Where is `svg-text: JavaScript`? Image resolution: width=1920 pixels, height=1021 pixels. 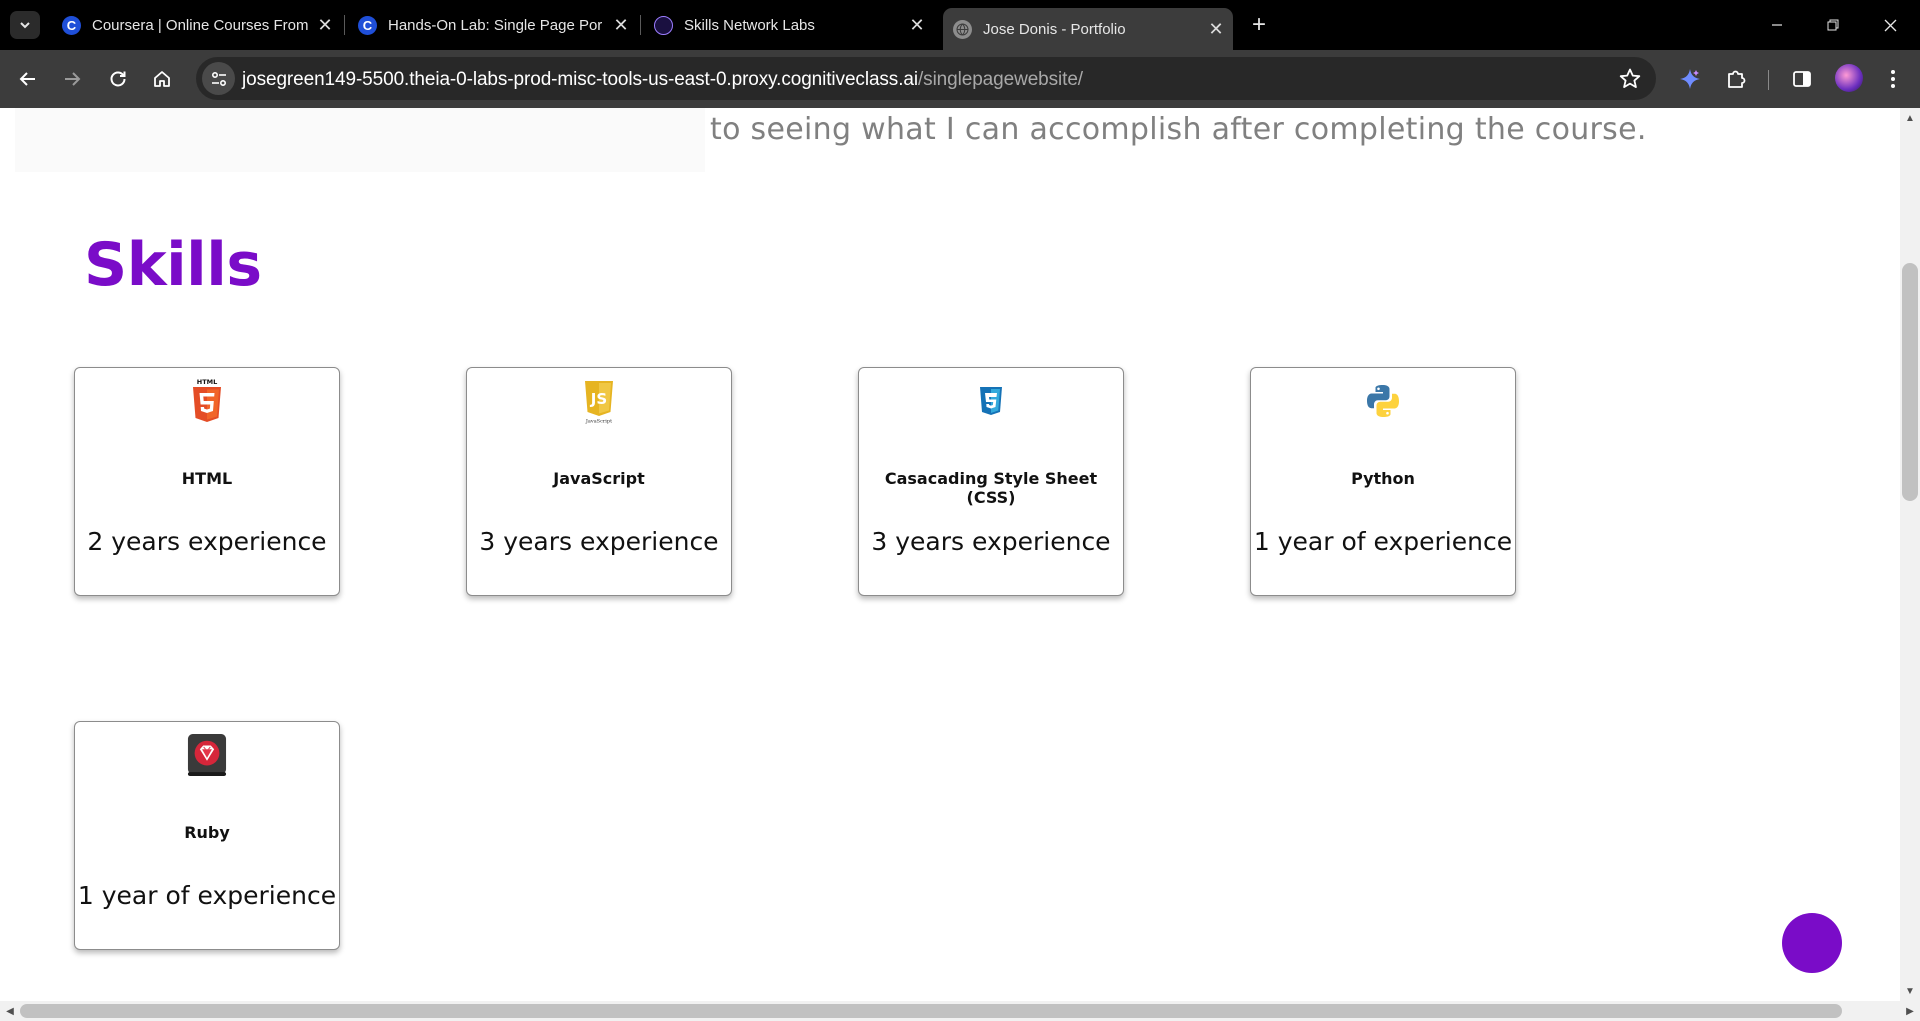
svg-text: JavaScript is located at coordinates (598, 422).